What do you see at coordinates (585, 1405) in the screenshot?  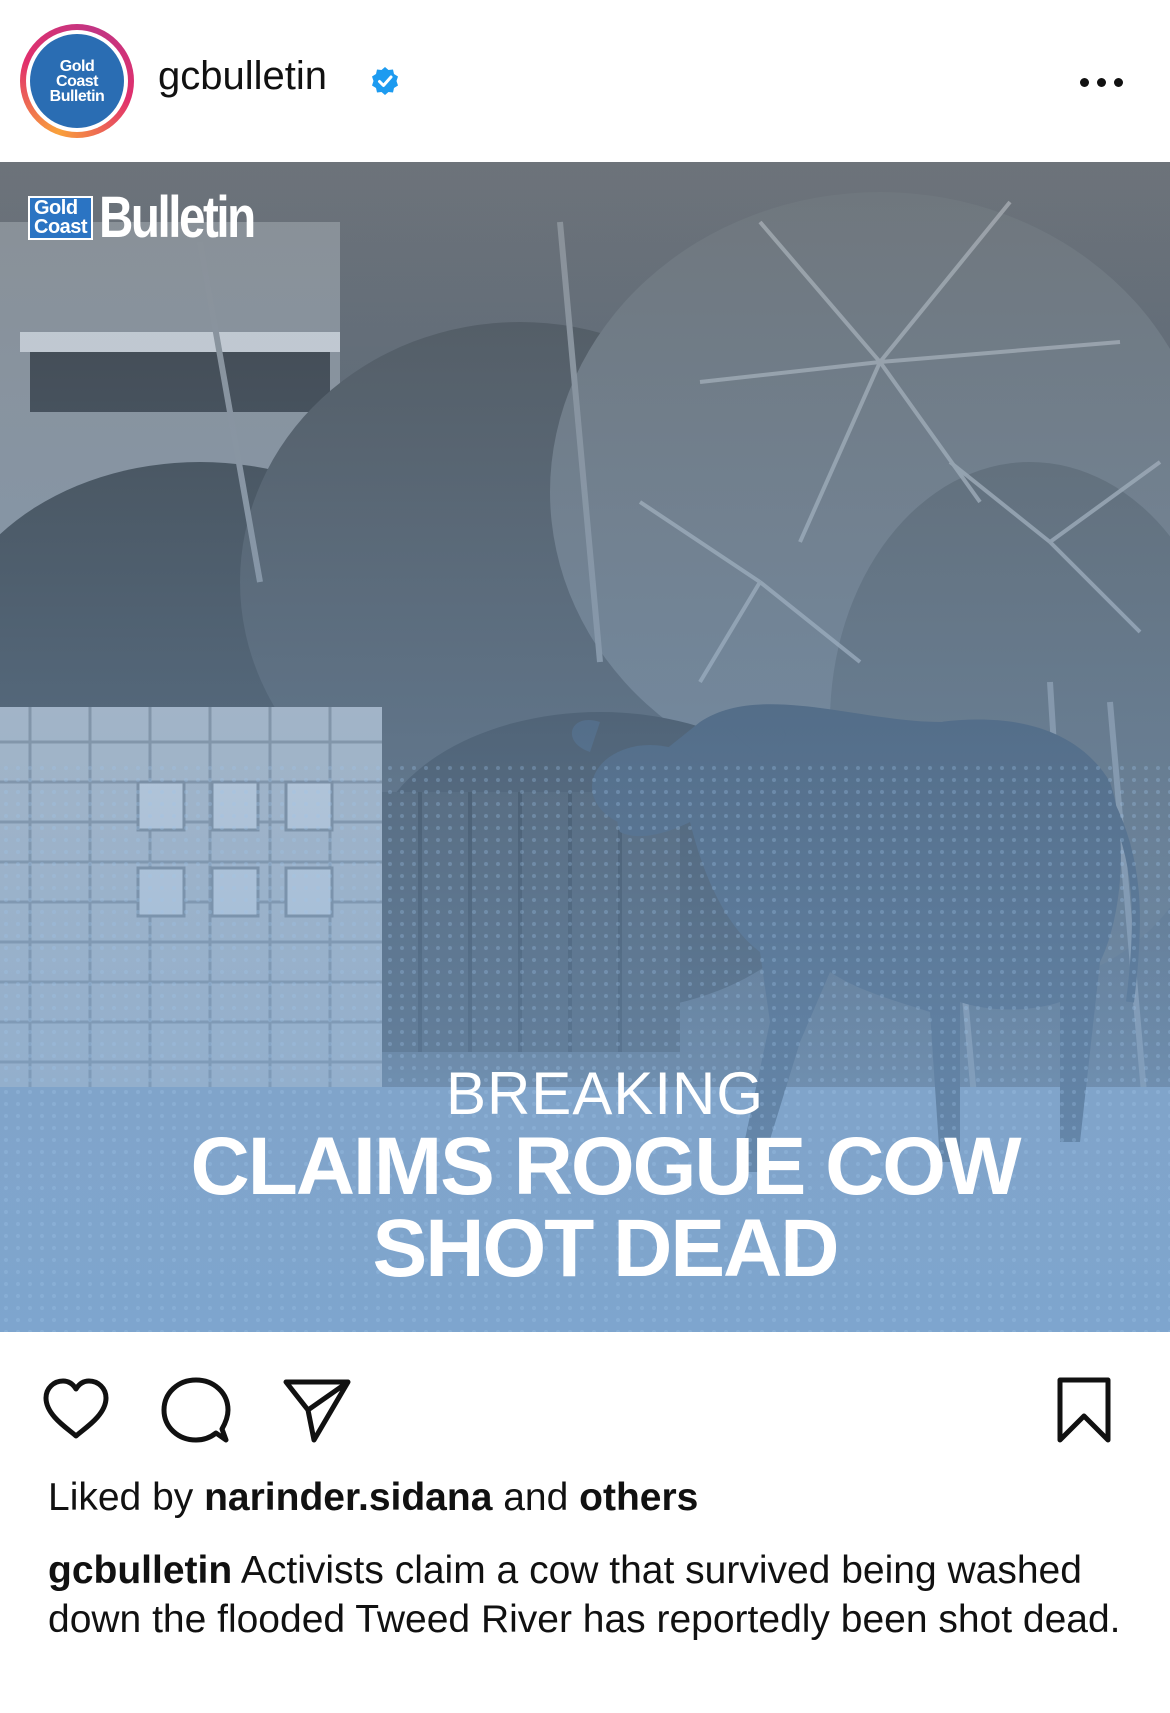 I see `post-actions` at bounding box center [585, 1405].